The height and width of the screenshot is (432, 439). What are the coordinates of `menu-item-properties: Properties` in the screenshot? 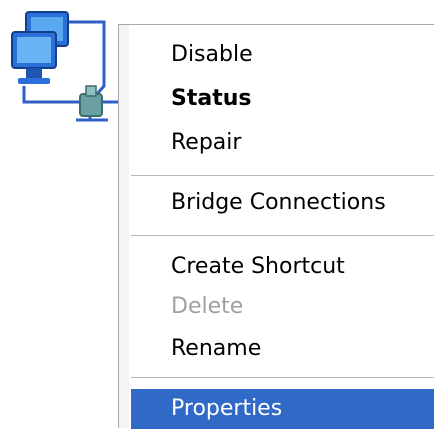 It's located at (282, 409).